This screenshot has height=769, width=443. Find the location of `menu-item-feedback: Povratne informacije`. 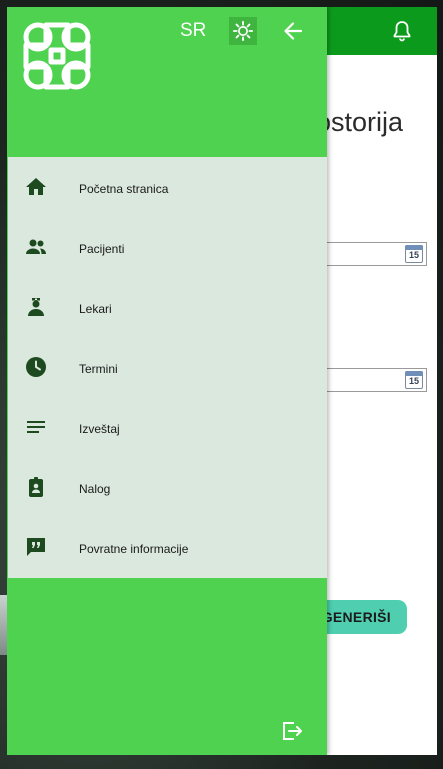

menu-item-feedback: Povratne informacije is located at coordinates (167, 547).